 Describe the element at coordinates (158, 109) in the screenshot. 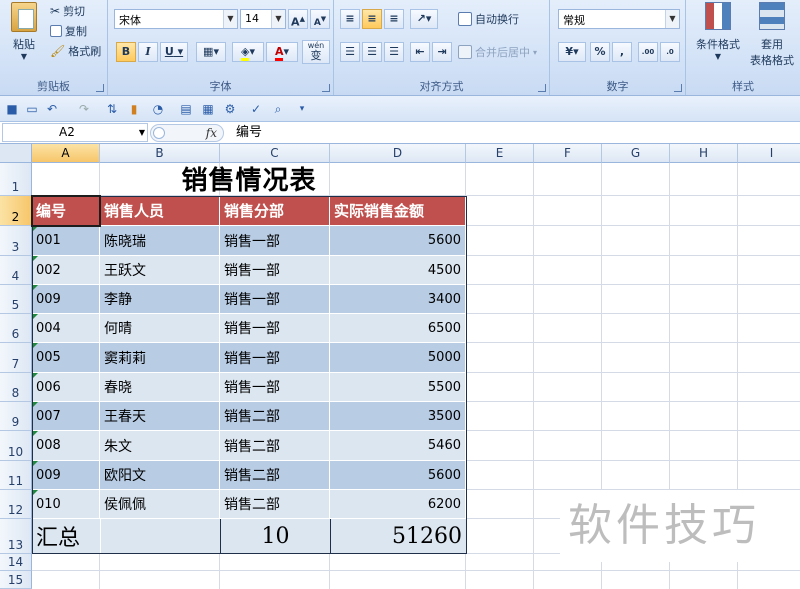

I see `pie-chart-icon: ◔` at that location.